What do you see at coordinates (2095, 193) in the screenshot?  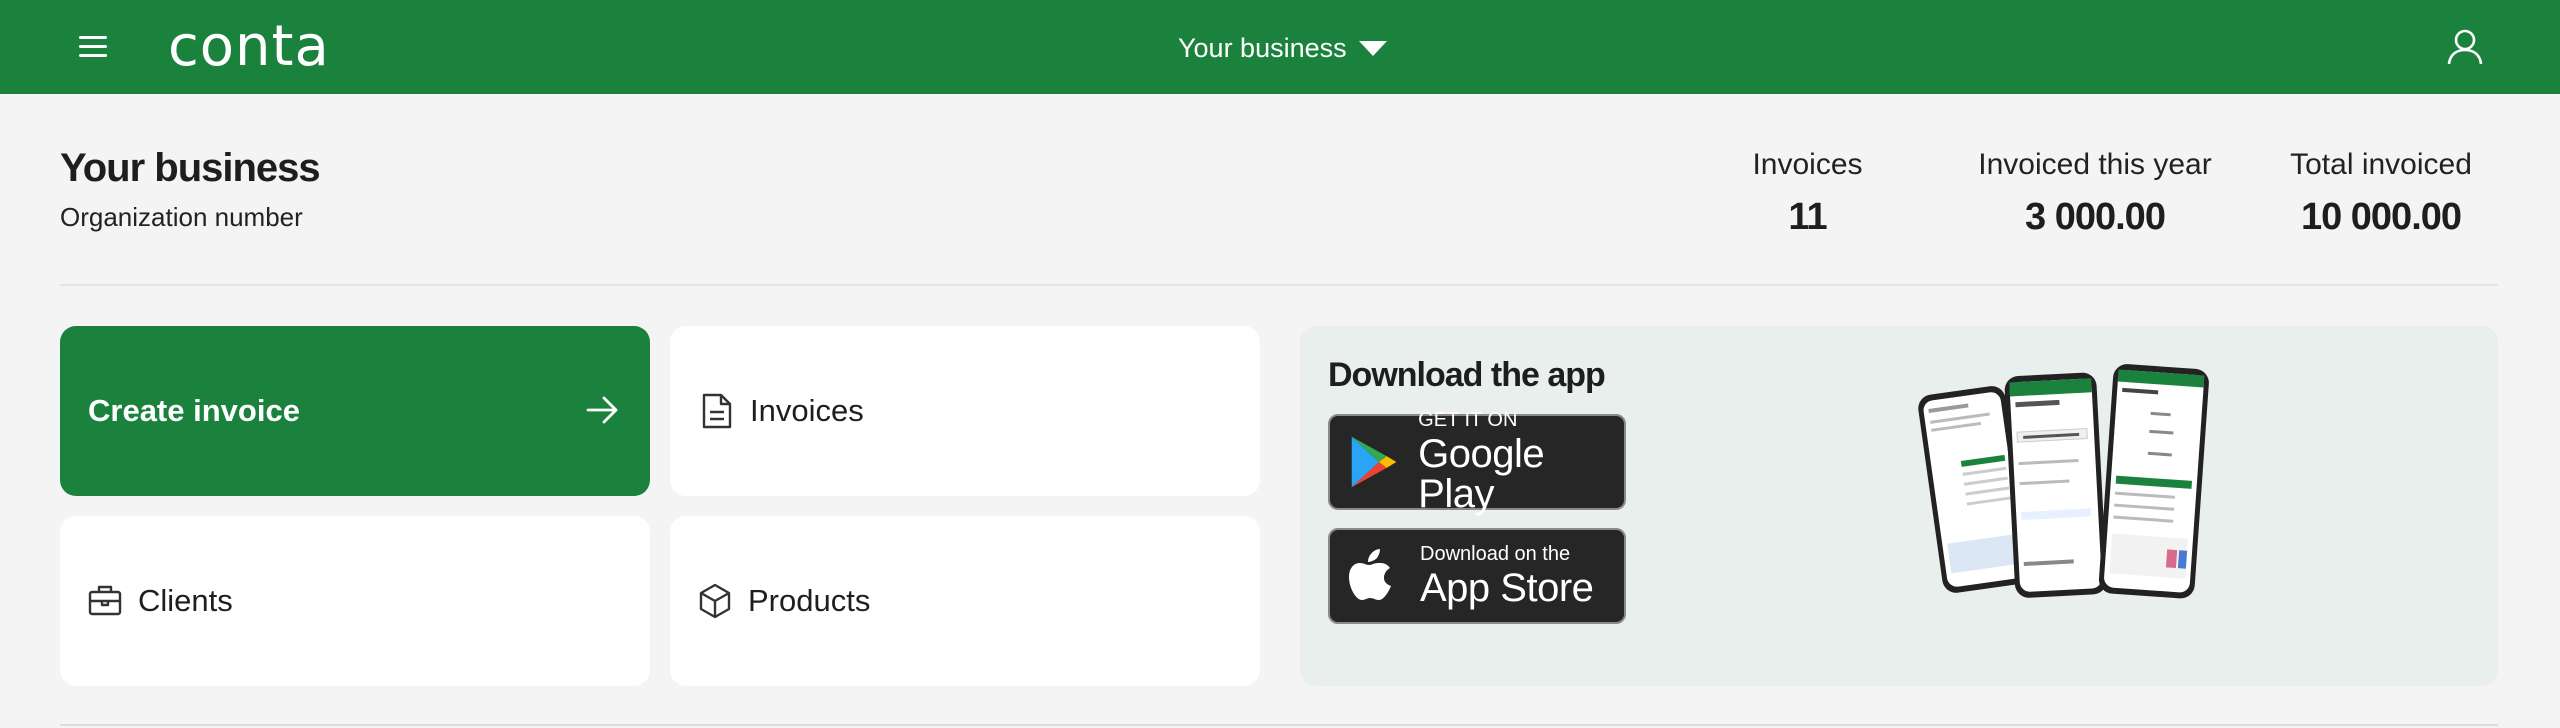 I see `stat-invoiced-this-year: Invoiced this year 3 000.00` at bounding box center [2095, 193].